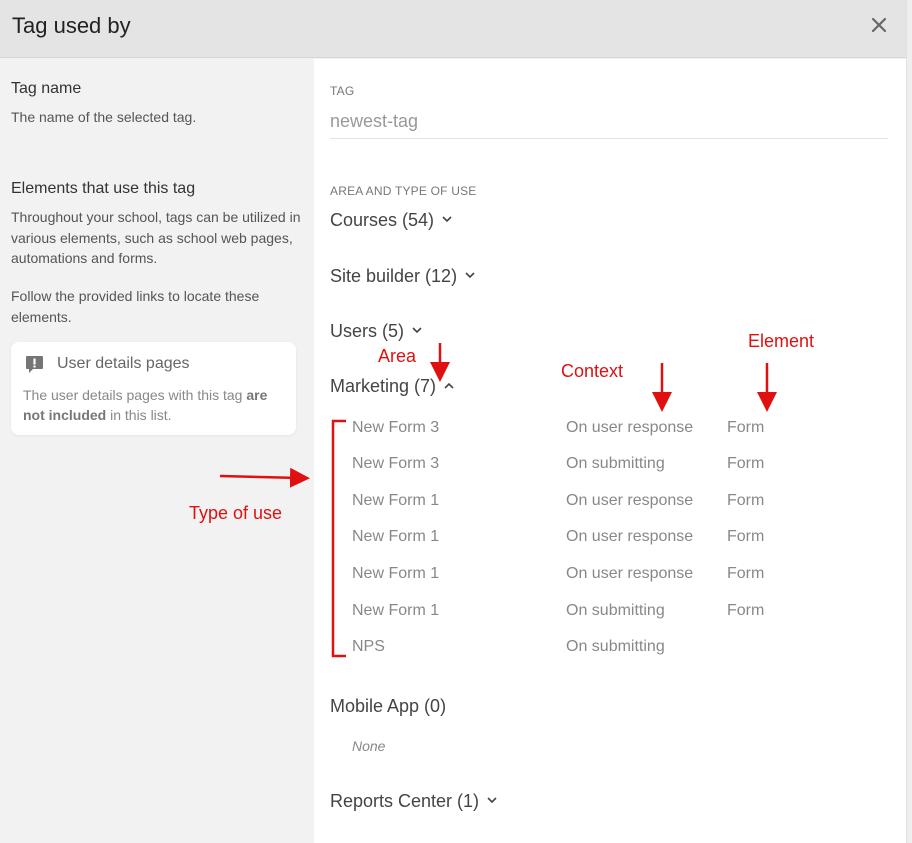 The width and height of the screenshot is (912, 843). I want to click on elements-heading: Elements that use this tag, so click(103, 188).